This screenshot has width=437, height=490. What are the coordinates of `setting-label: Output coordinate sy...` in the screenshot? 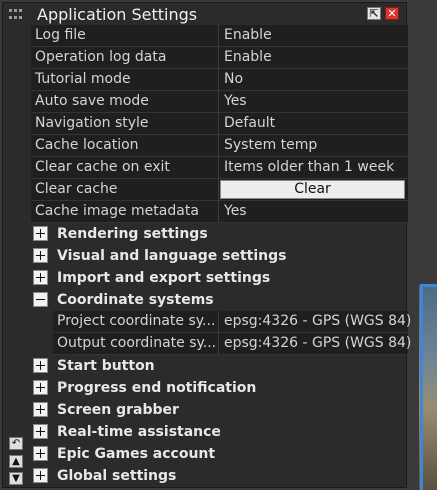 It's located at (136, 343).